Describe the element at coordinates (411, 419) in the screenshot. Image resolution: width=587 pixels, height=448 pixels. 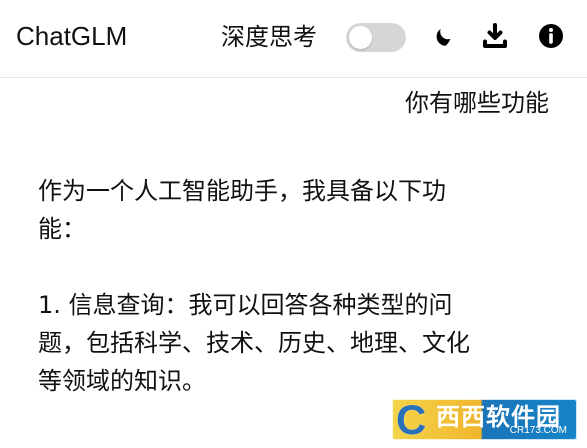
I see `watermark-mark: C` at that location.